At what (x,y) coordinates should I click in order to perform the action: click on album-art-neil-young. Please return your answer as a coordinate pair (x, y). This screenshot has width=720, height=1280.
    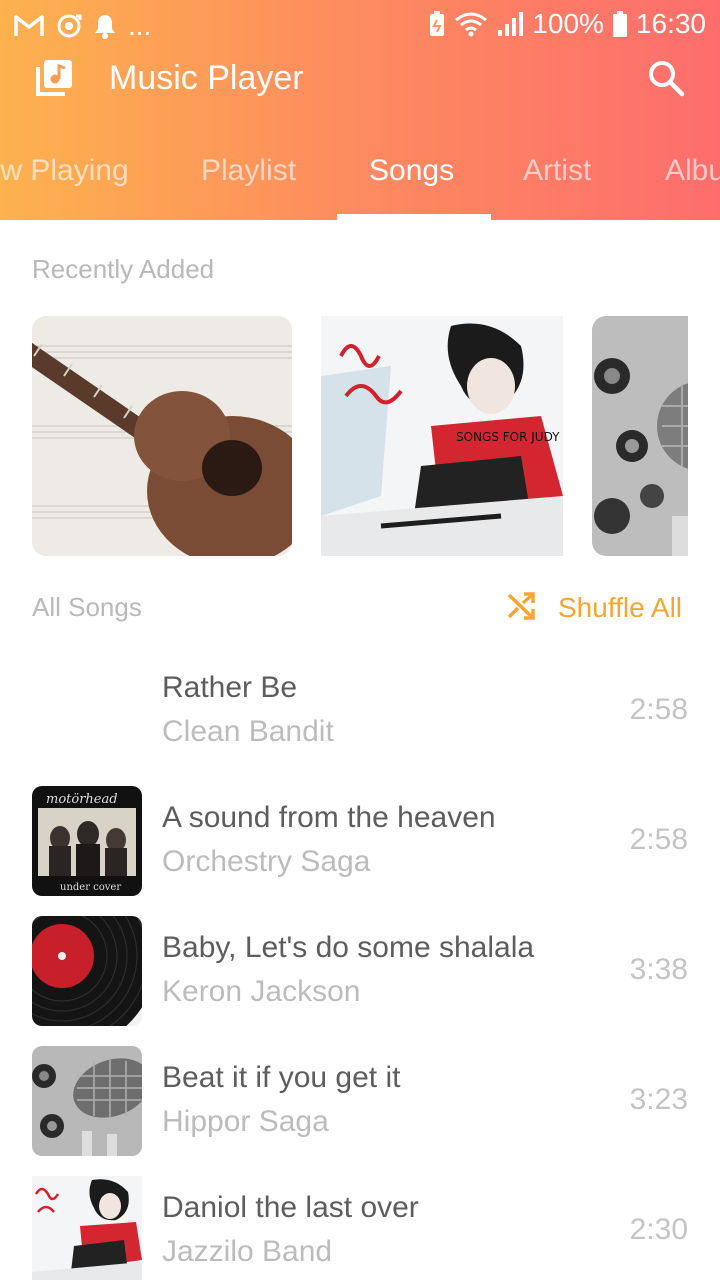
    Looking at the image, I should click on (87, 1228).